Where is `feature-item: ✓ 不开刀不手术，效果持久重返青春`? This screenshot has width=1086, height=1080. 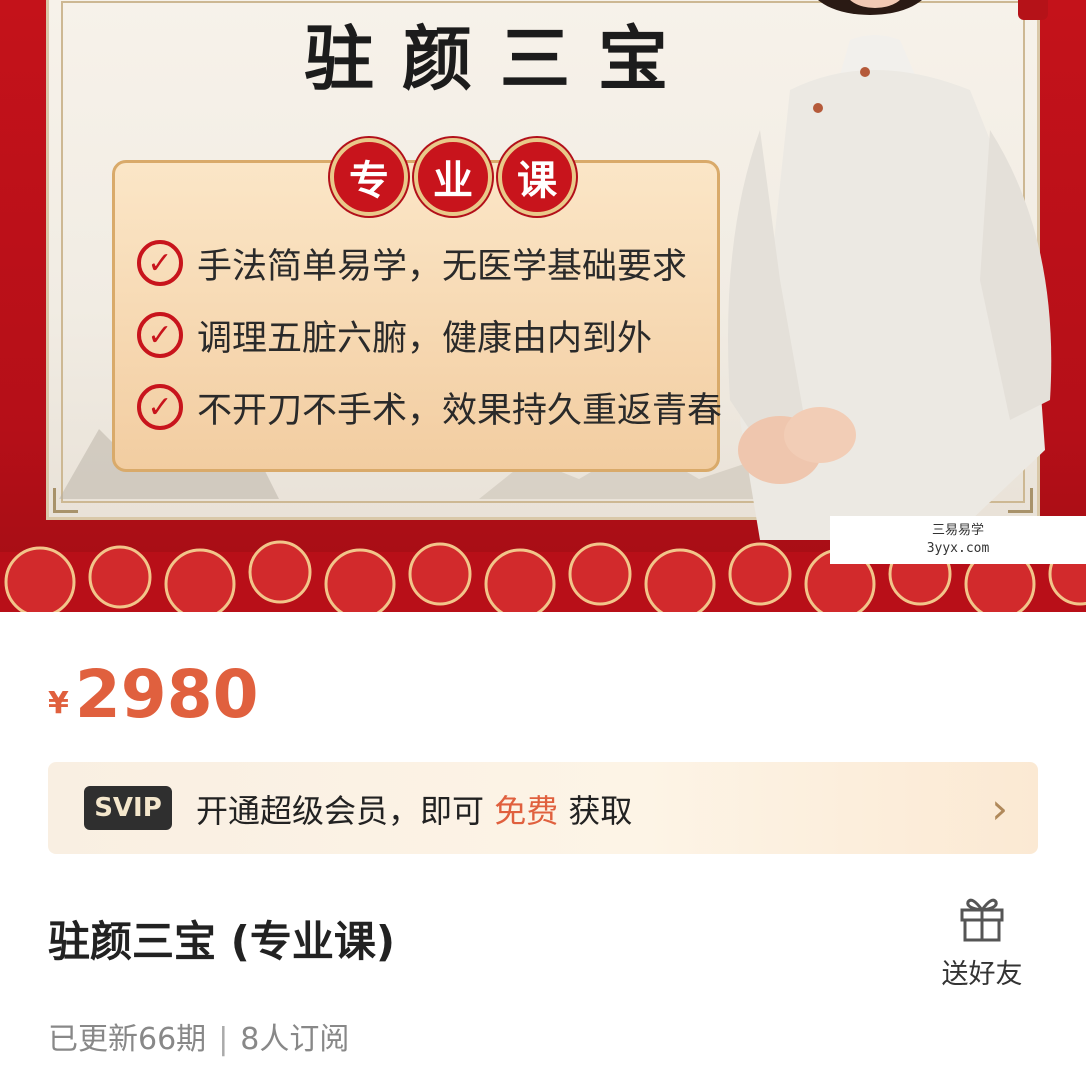 feature-item: ✓ 不开刀不手术，效果持久重返青春 is located at coordinates (429, 407).